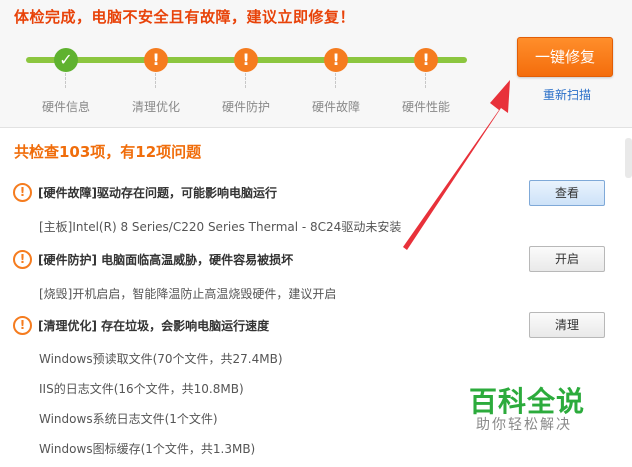  What do you see at coordinates (188, 294) in the screenshot?
I see `issue-detail: [烧毁]开机启启，智能降温防止高温烧毁硬件，建议开启` at bounding box center [188, 294].